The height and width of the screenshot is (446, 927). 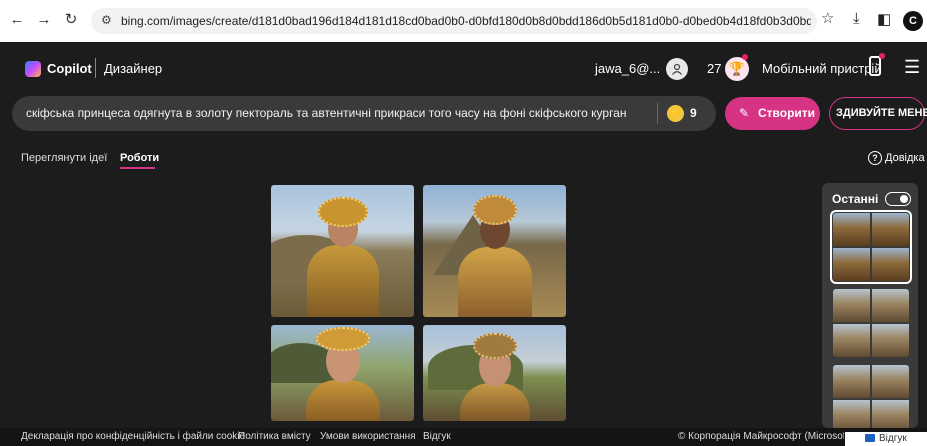 I want to click on site-settings-icon: ⚙, so click(x=106, y=20).